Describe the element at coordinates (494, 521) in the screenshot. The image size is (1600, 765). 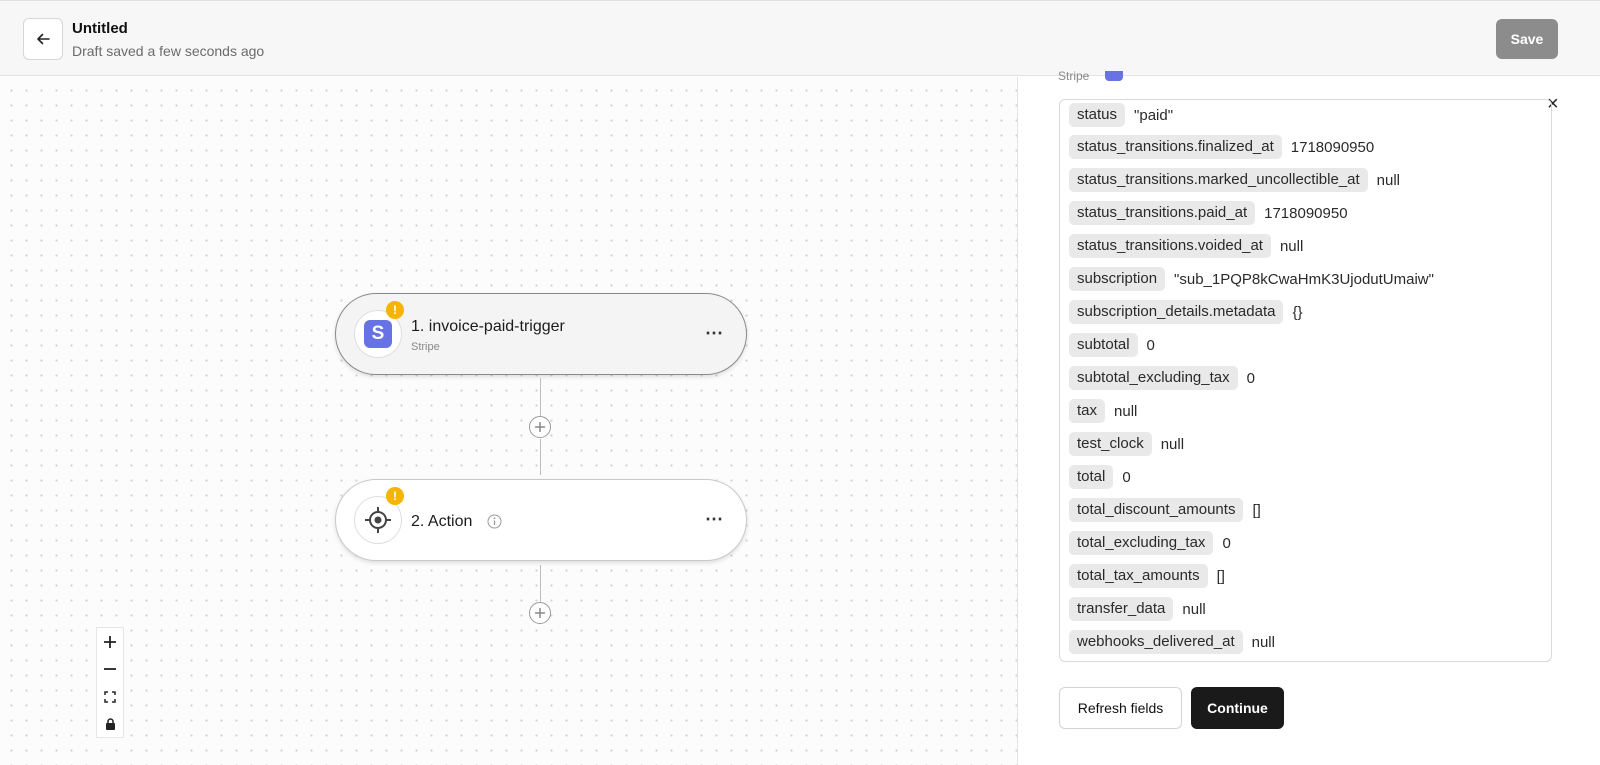
I see `info-icon` at that location.